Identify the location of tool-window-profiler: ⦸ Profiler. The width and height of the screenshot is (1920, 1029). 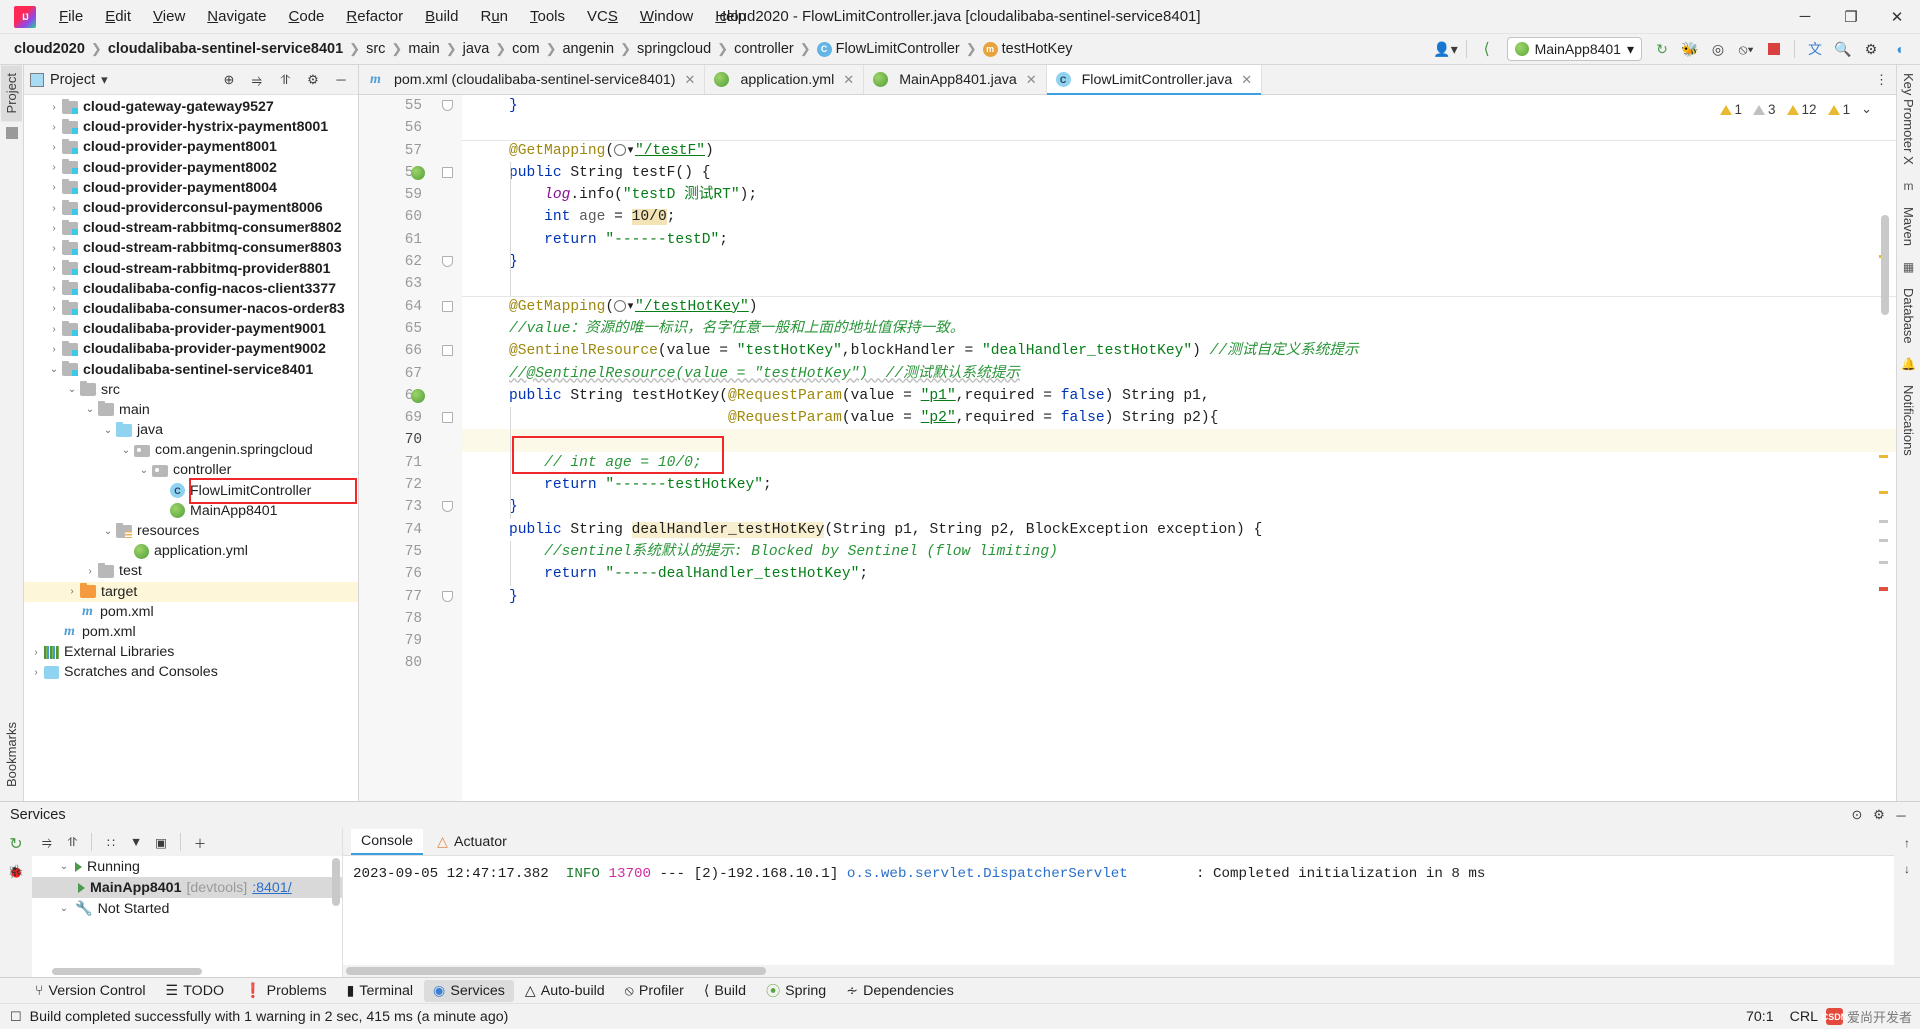
(654, 991).